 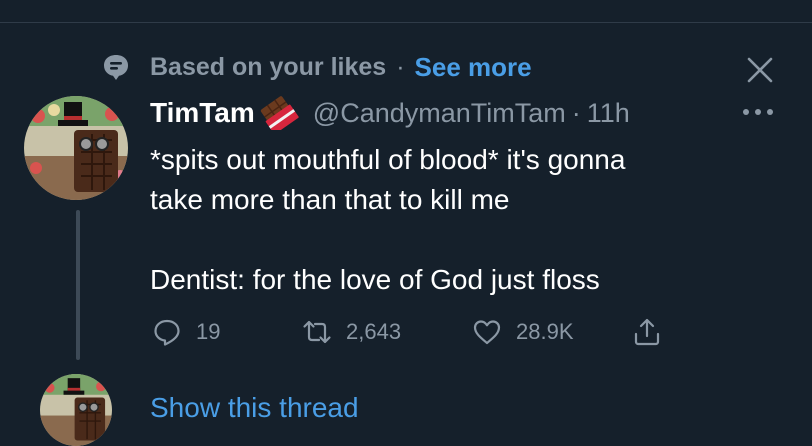 What do you see at coordinates (317, 332) in the screenshot?
I see `retweet-icon` at bounding box center [317, 332].